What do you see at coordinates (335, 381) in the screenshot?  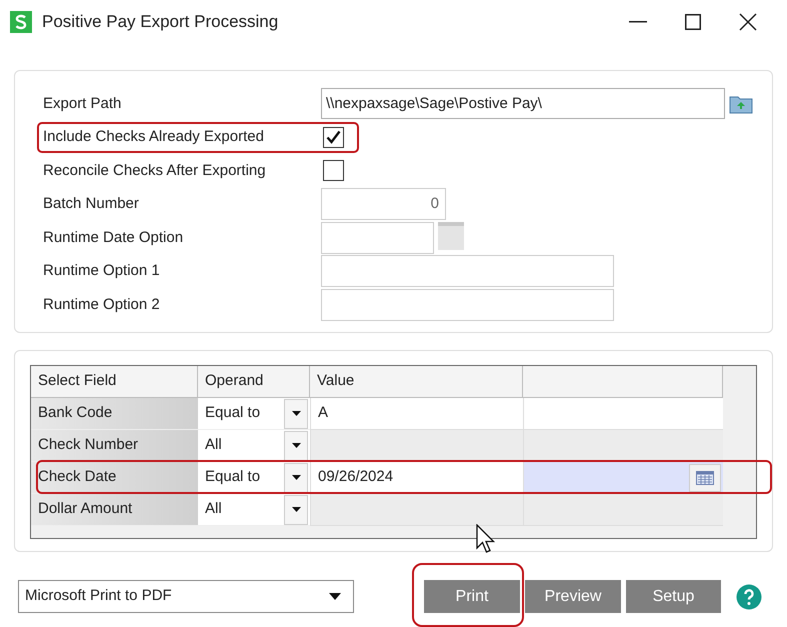 I see `column-header: Value` at bounding box center [335, 381].